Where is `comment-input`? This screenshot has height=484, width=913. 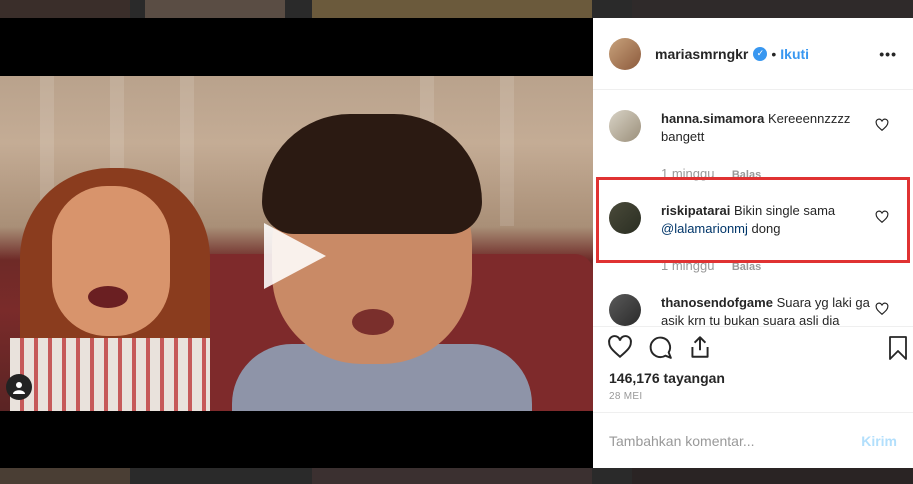 comment-input is located at coordinates (735, 440).